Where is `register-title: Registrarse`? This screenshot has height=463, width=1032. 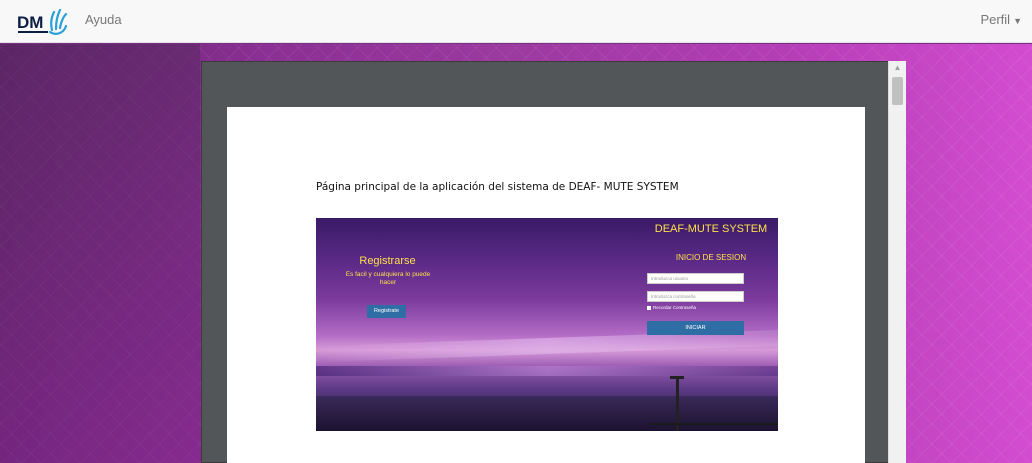 register-title: Registrarse is located at coordinates (387, 261).